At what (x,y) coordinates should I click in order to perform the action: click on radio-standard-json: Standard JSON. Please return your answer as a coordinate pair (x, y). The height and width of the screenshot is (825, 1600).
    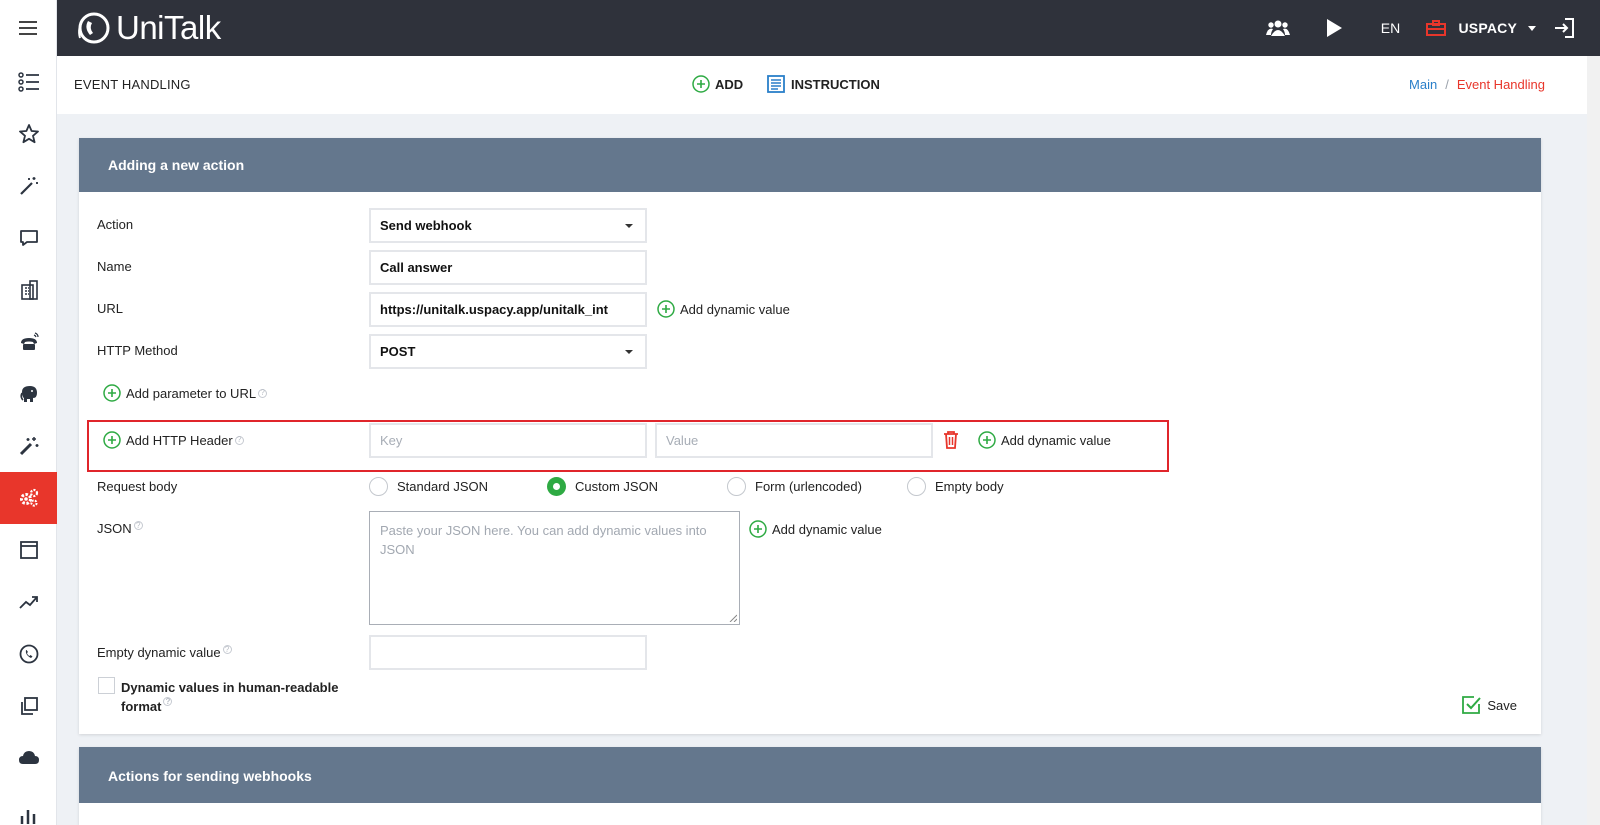
    Looking at the image, I should click on (458, 486).